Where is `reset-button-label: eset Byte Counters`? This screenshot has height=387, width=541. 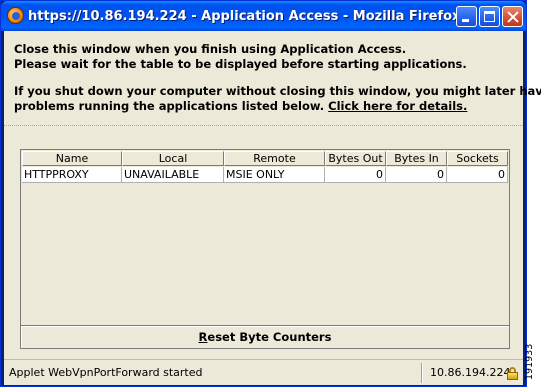
reset-button-label: eset Byte Counters is located at coordinates (269, 337).